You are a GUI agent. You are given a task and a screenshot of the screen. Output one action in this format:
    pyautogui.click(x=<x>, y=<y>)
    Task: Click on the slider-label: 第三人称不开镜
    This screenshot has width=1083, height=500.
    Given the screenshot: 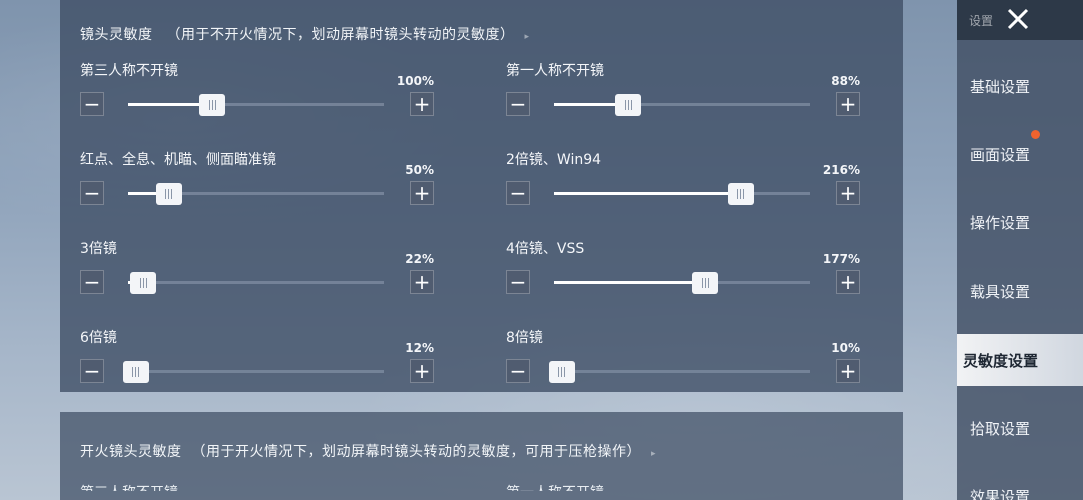 What is the action you would take?
    pyautogui.click(x=129, y=71)
    